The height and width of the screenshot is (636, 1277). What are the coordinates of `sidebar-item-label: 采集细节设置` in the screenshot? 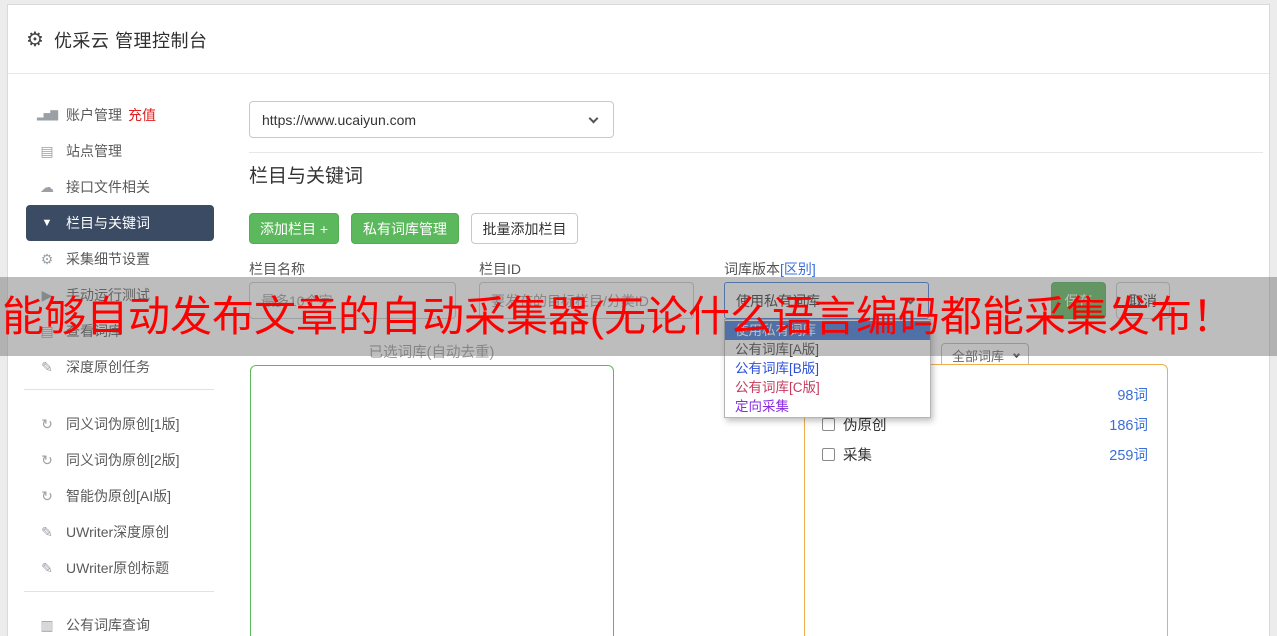 It's located at (108, 259).